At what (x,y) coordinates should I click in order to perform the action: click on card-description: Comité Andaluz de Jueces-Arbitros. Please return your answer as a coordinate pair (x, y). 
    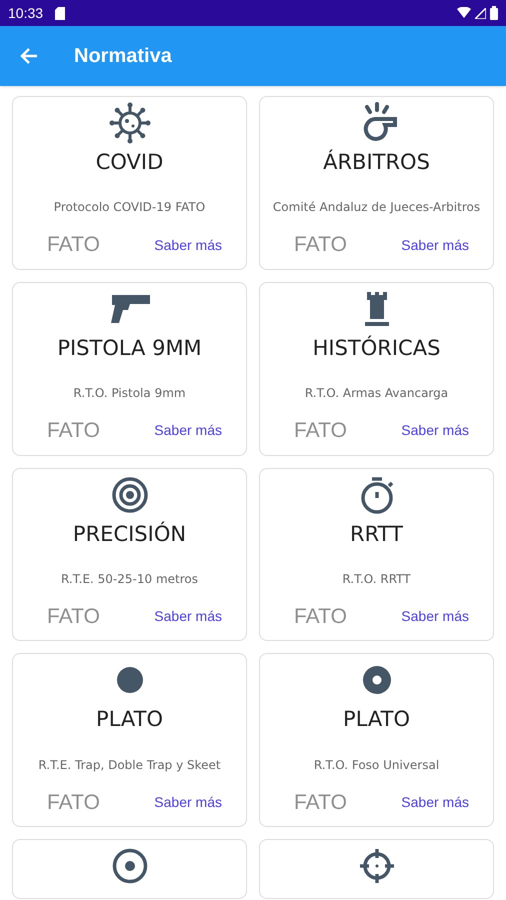
    Looking at the image, I should click on (376, 207).